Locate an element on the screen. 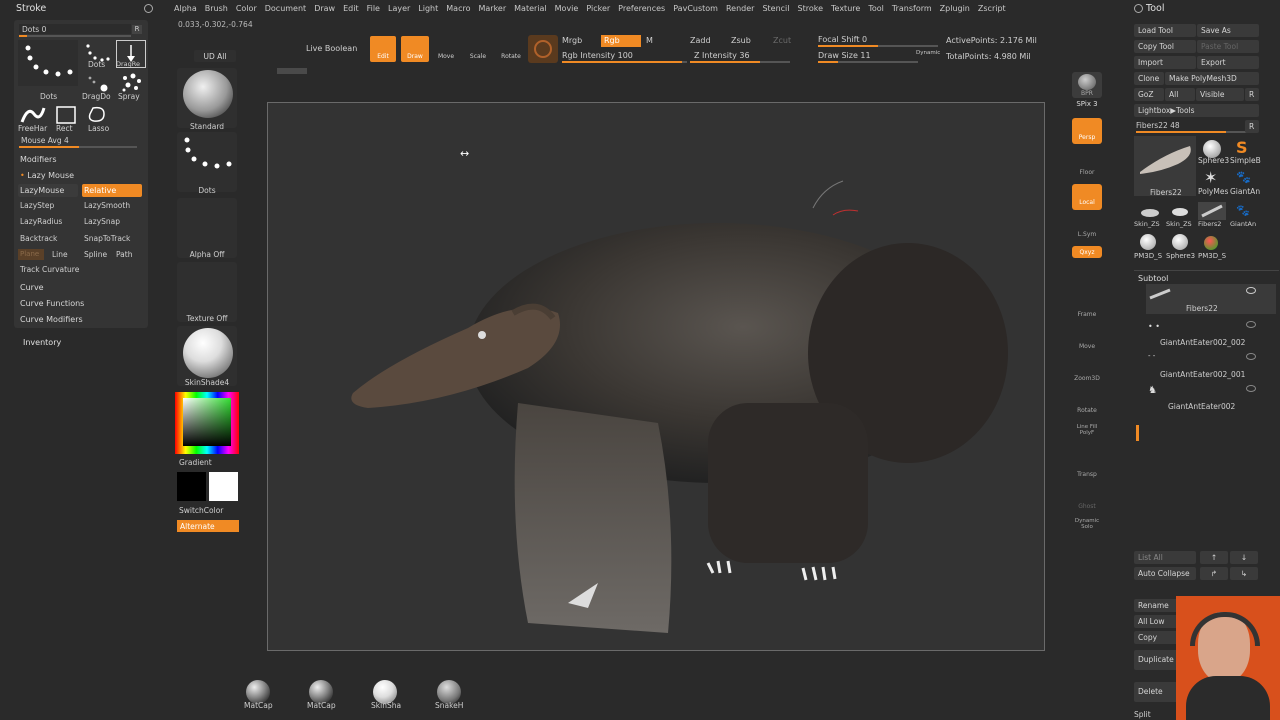  local-button: Local is located at coordinates (1087, 197).